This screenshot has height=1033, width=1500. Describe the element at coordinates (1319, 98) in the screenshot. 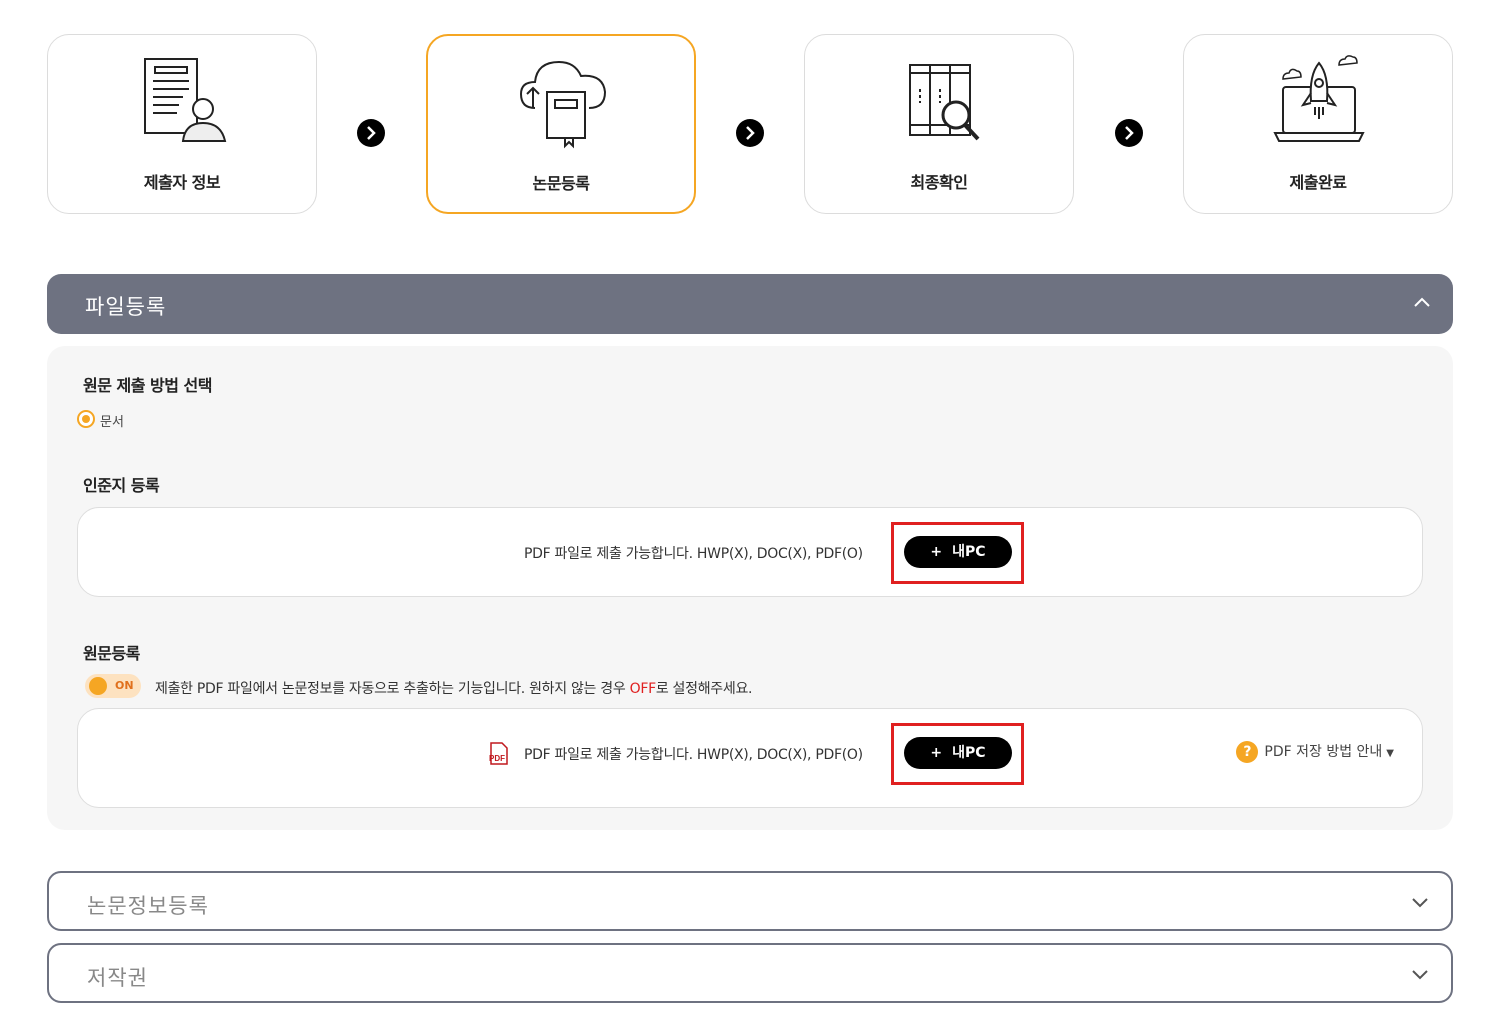

I see `laptop-rocket-icon` at that location.